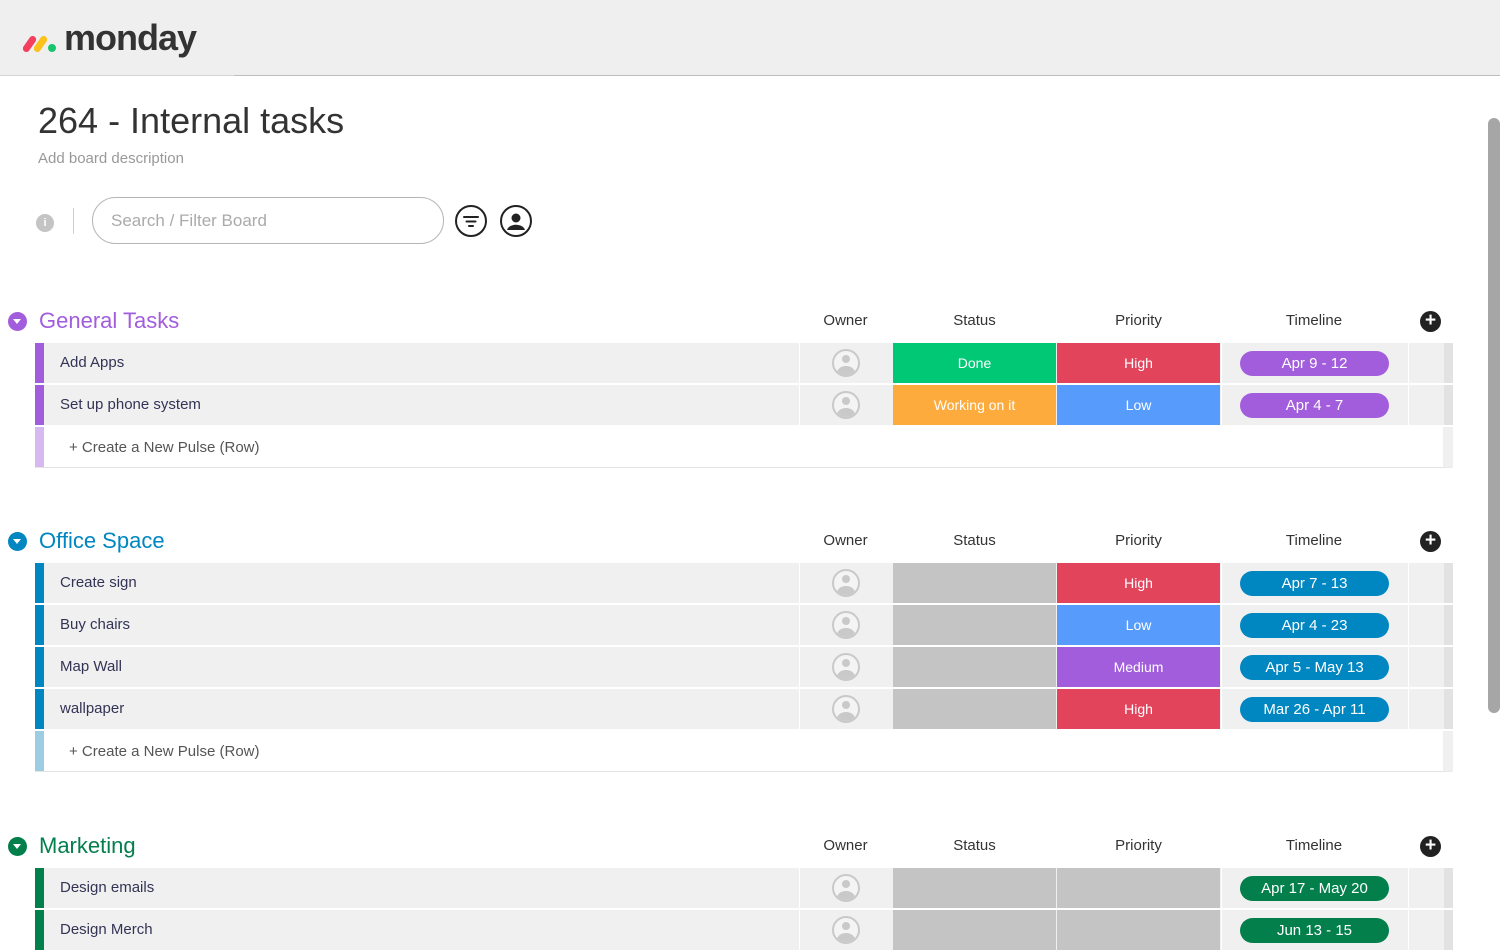 The height and width of the screenshot is (952, 1500). Describe the element at coordinates (744, 930) in the screenshot. I see `table-row: Design Merch Jun 13 - 15` at that location.